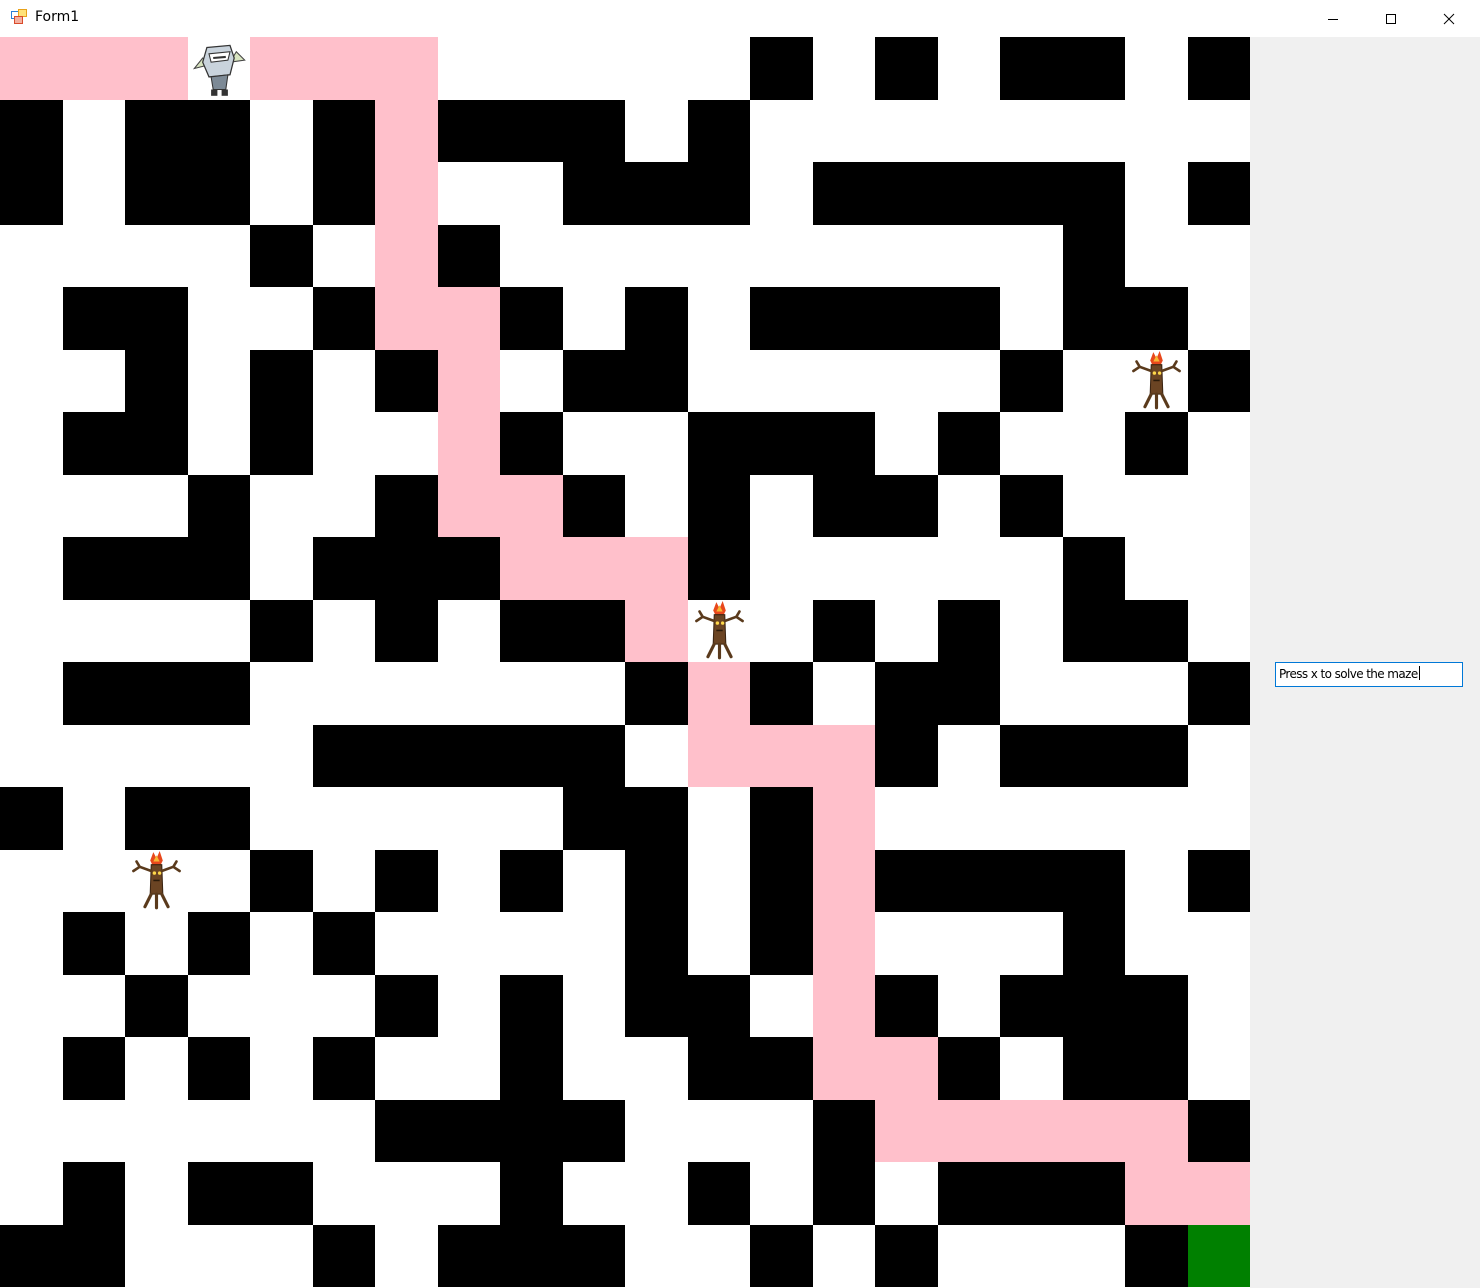 This screenshot has height=1288, width=1480. I want to click on minimize-button, so click(1333, 18).